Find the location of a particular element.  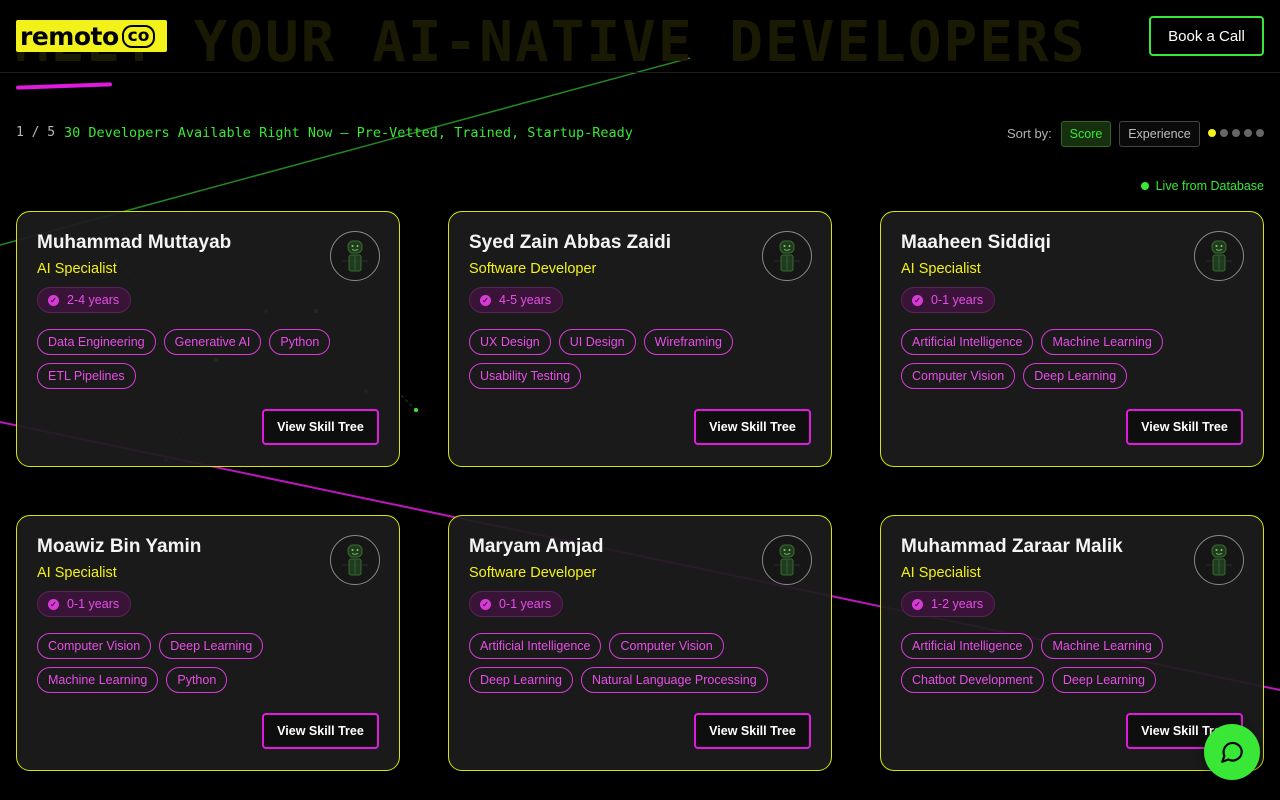

live-status: Live from Database is located at coordinates (1202, 186).